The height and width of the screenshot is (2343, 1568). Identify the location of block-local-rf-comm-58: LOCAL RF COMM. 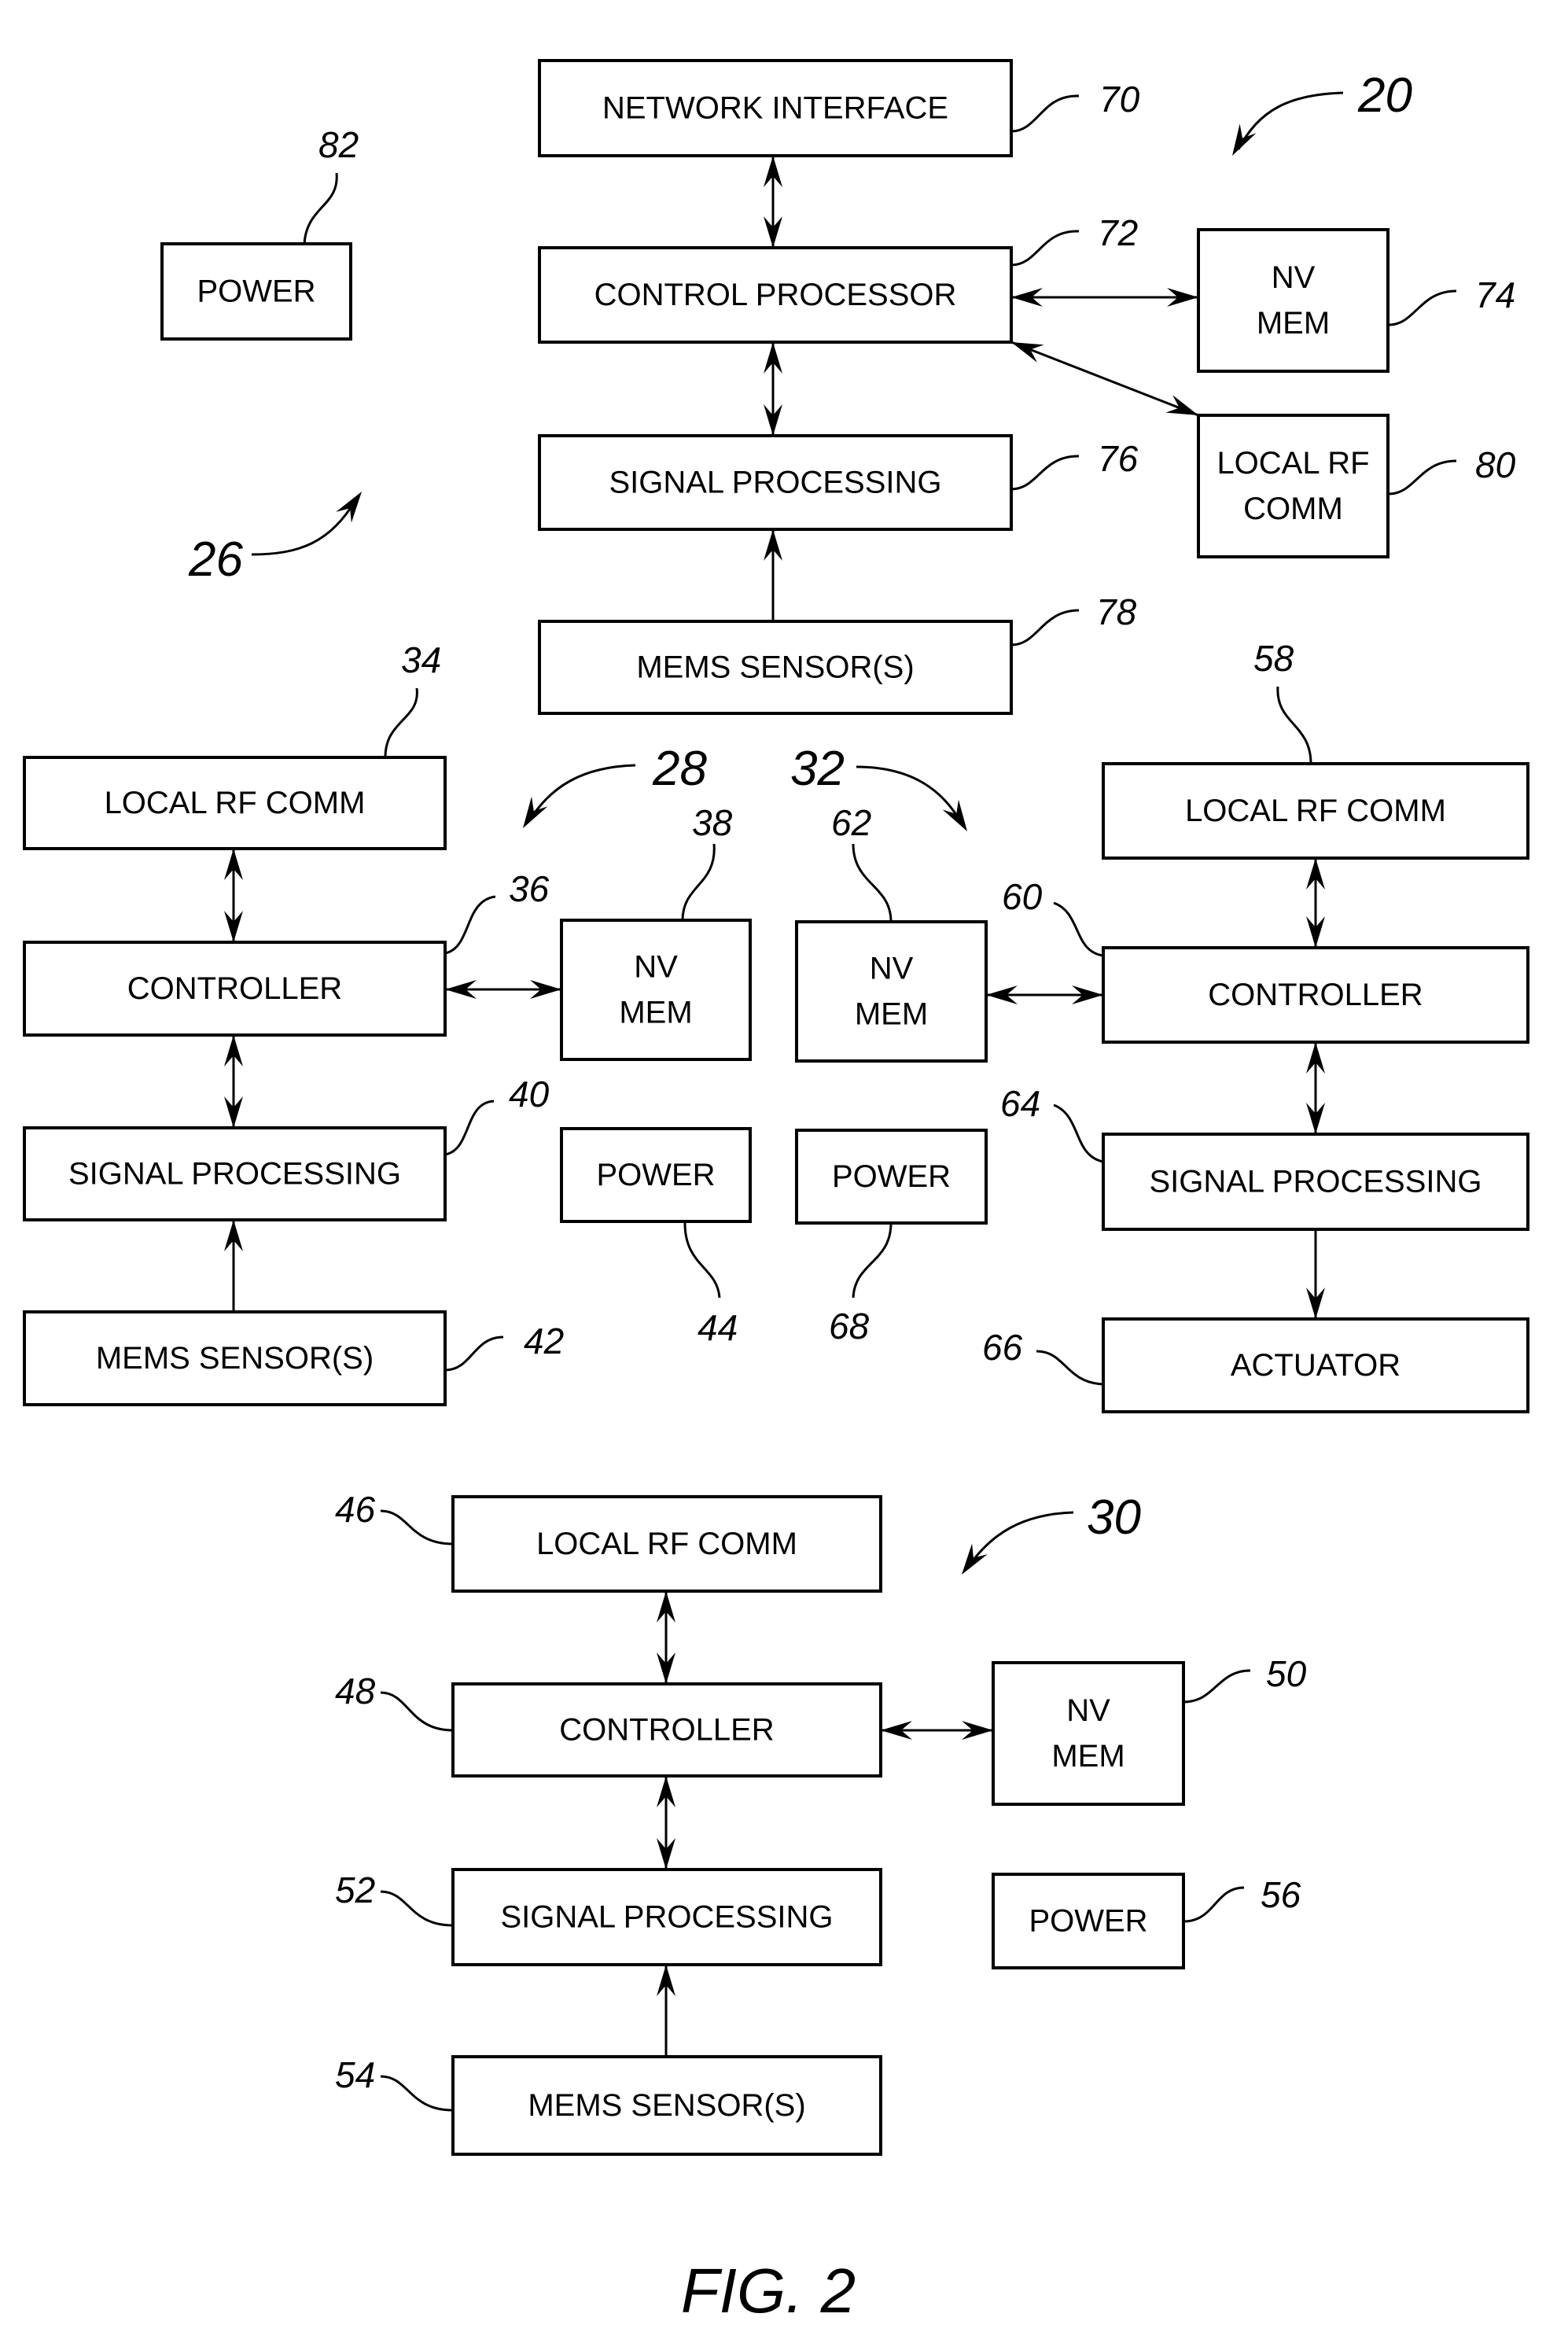
(1315, 811).